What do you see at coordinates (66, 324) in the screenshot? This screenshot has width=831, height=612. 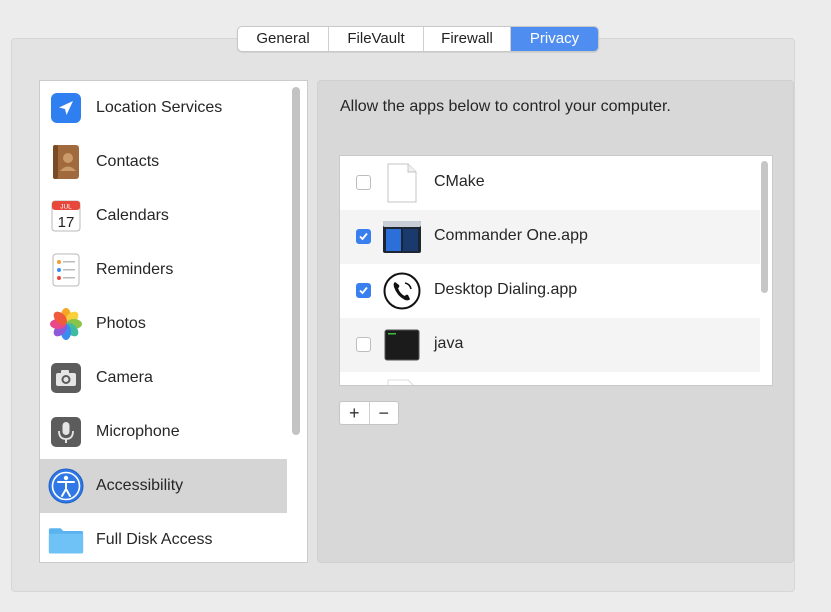 I see `photos-flower-icon` at bounding box center [66, 324].